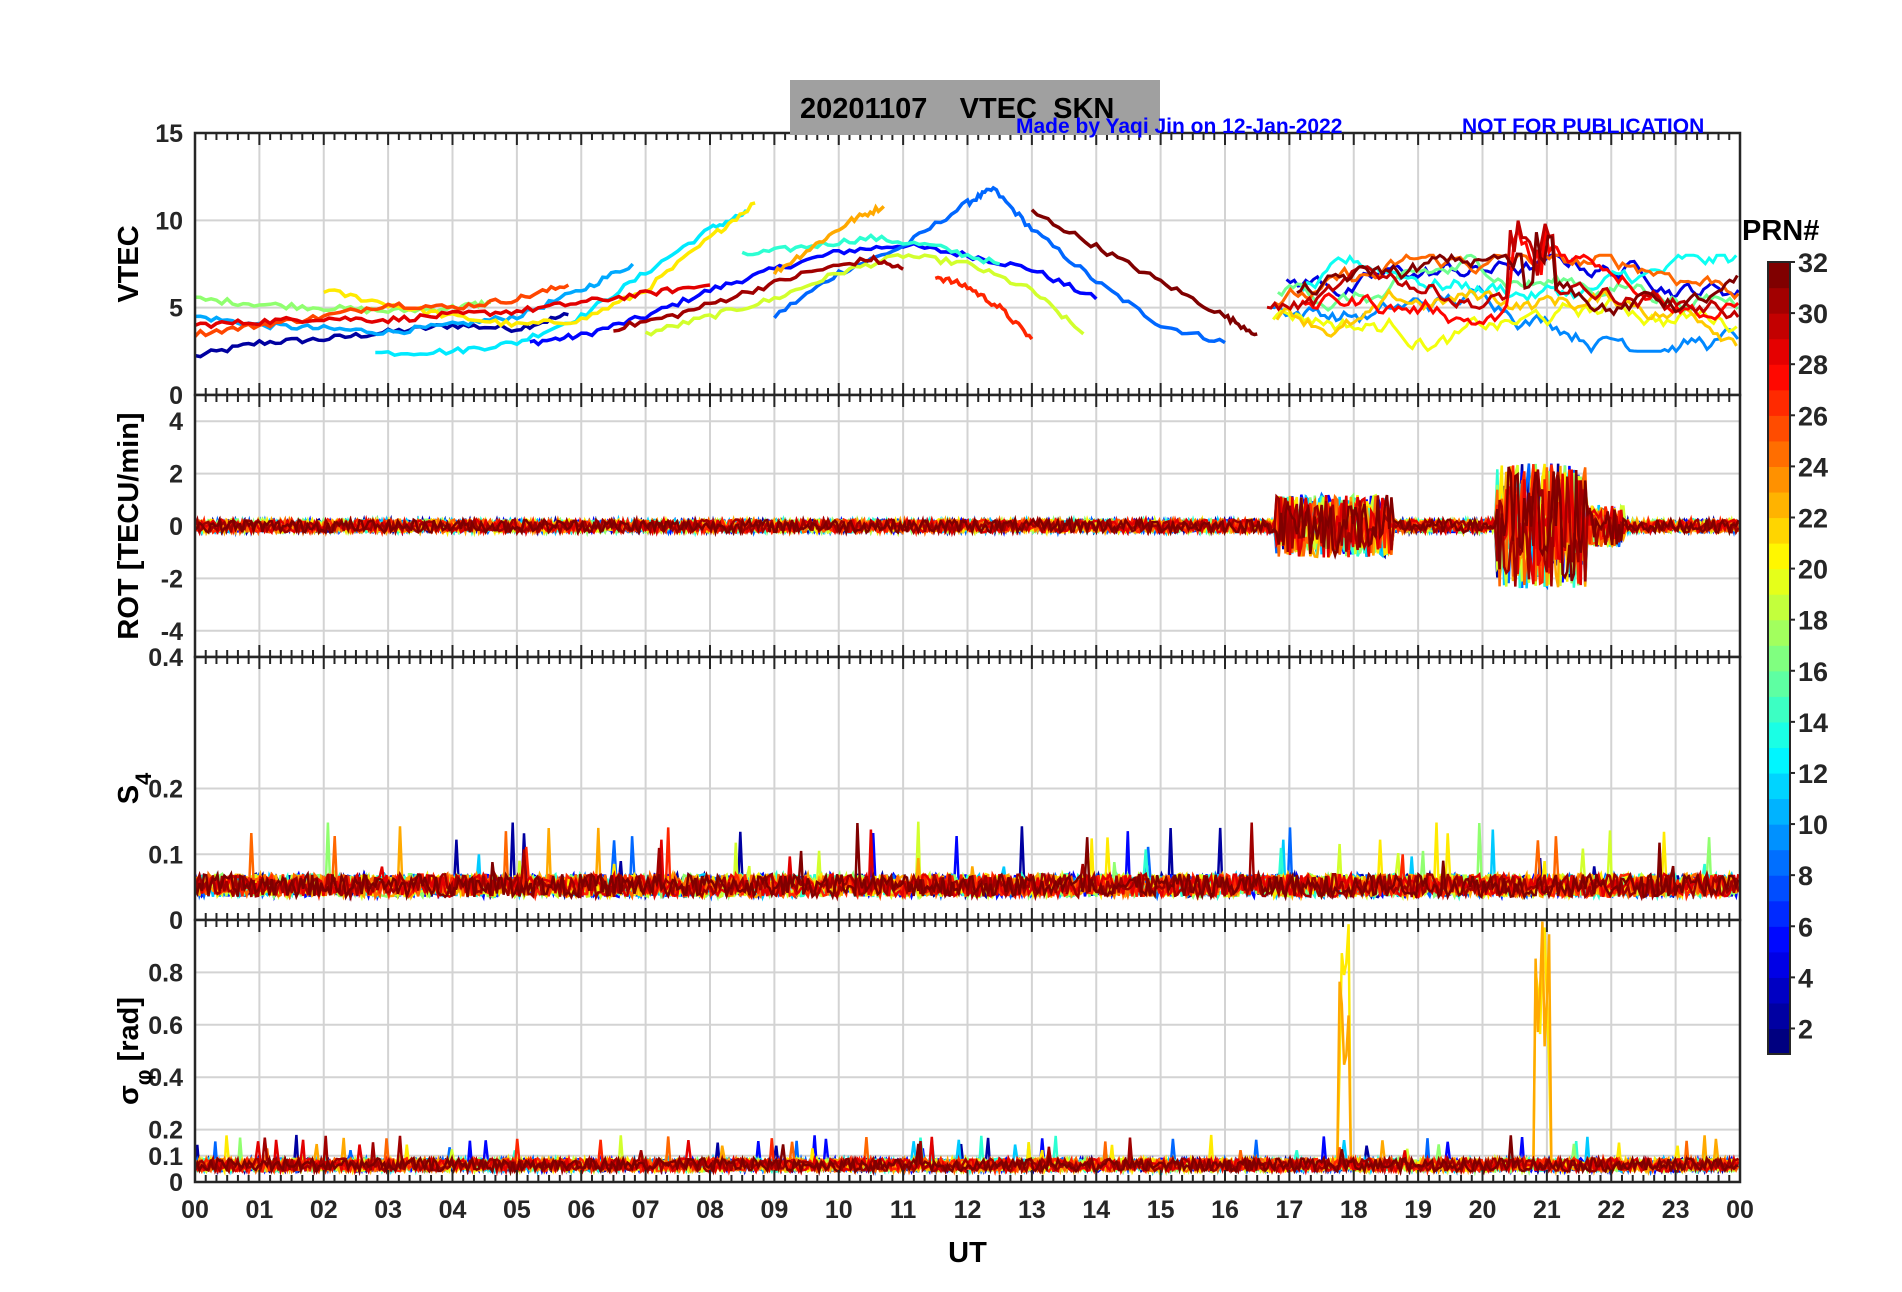 This screenshot has width=1902, height=1292. Describe the element at coordinates (1483, 1210) in the screenshot. I see `x-tick-label: 20` at that location.